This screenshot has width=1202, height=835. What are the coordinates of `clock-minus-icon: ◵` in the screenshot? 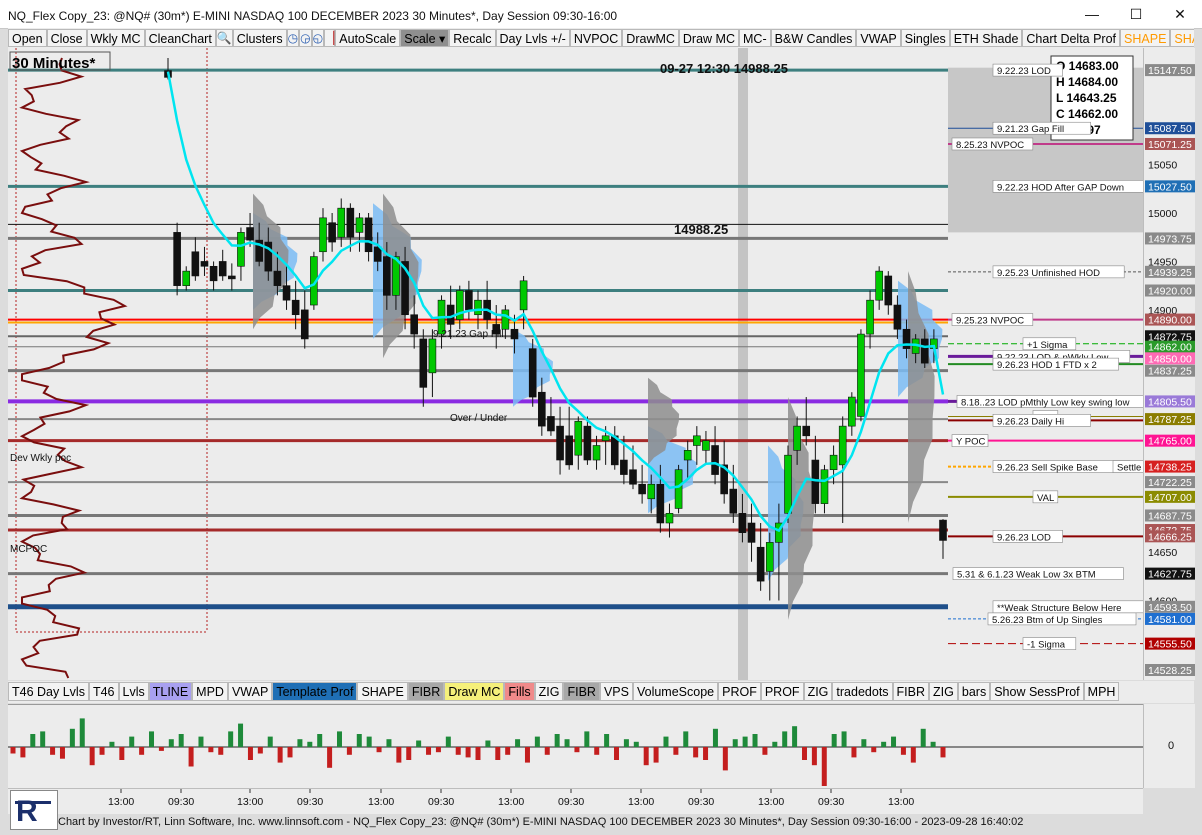 It's located at (318, 38).